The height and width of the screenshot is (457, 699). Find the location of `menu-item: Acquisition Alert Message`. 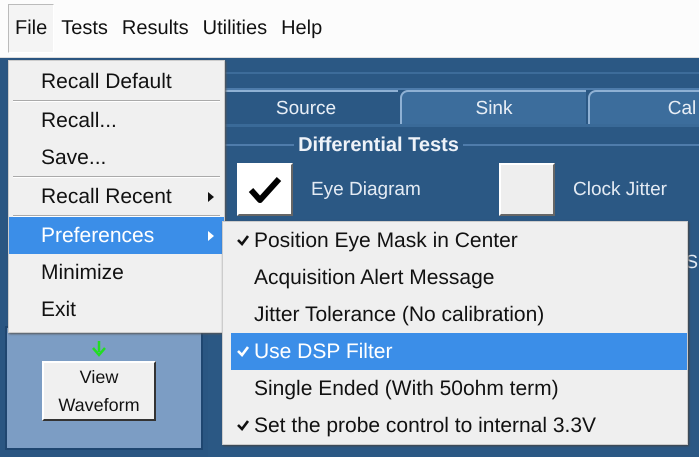

menu-item: Acquisition Alert Message is located at coordinates (459, 277).